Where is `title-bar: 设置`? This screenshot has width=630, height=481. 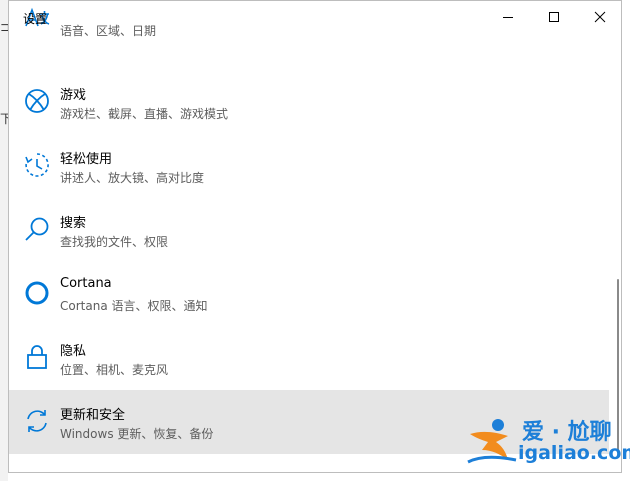 title-bar: 设置 is located at coordinates (315, 17).